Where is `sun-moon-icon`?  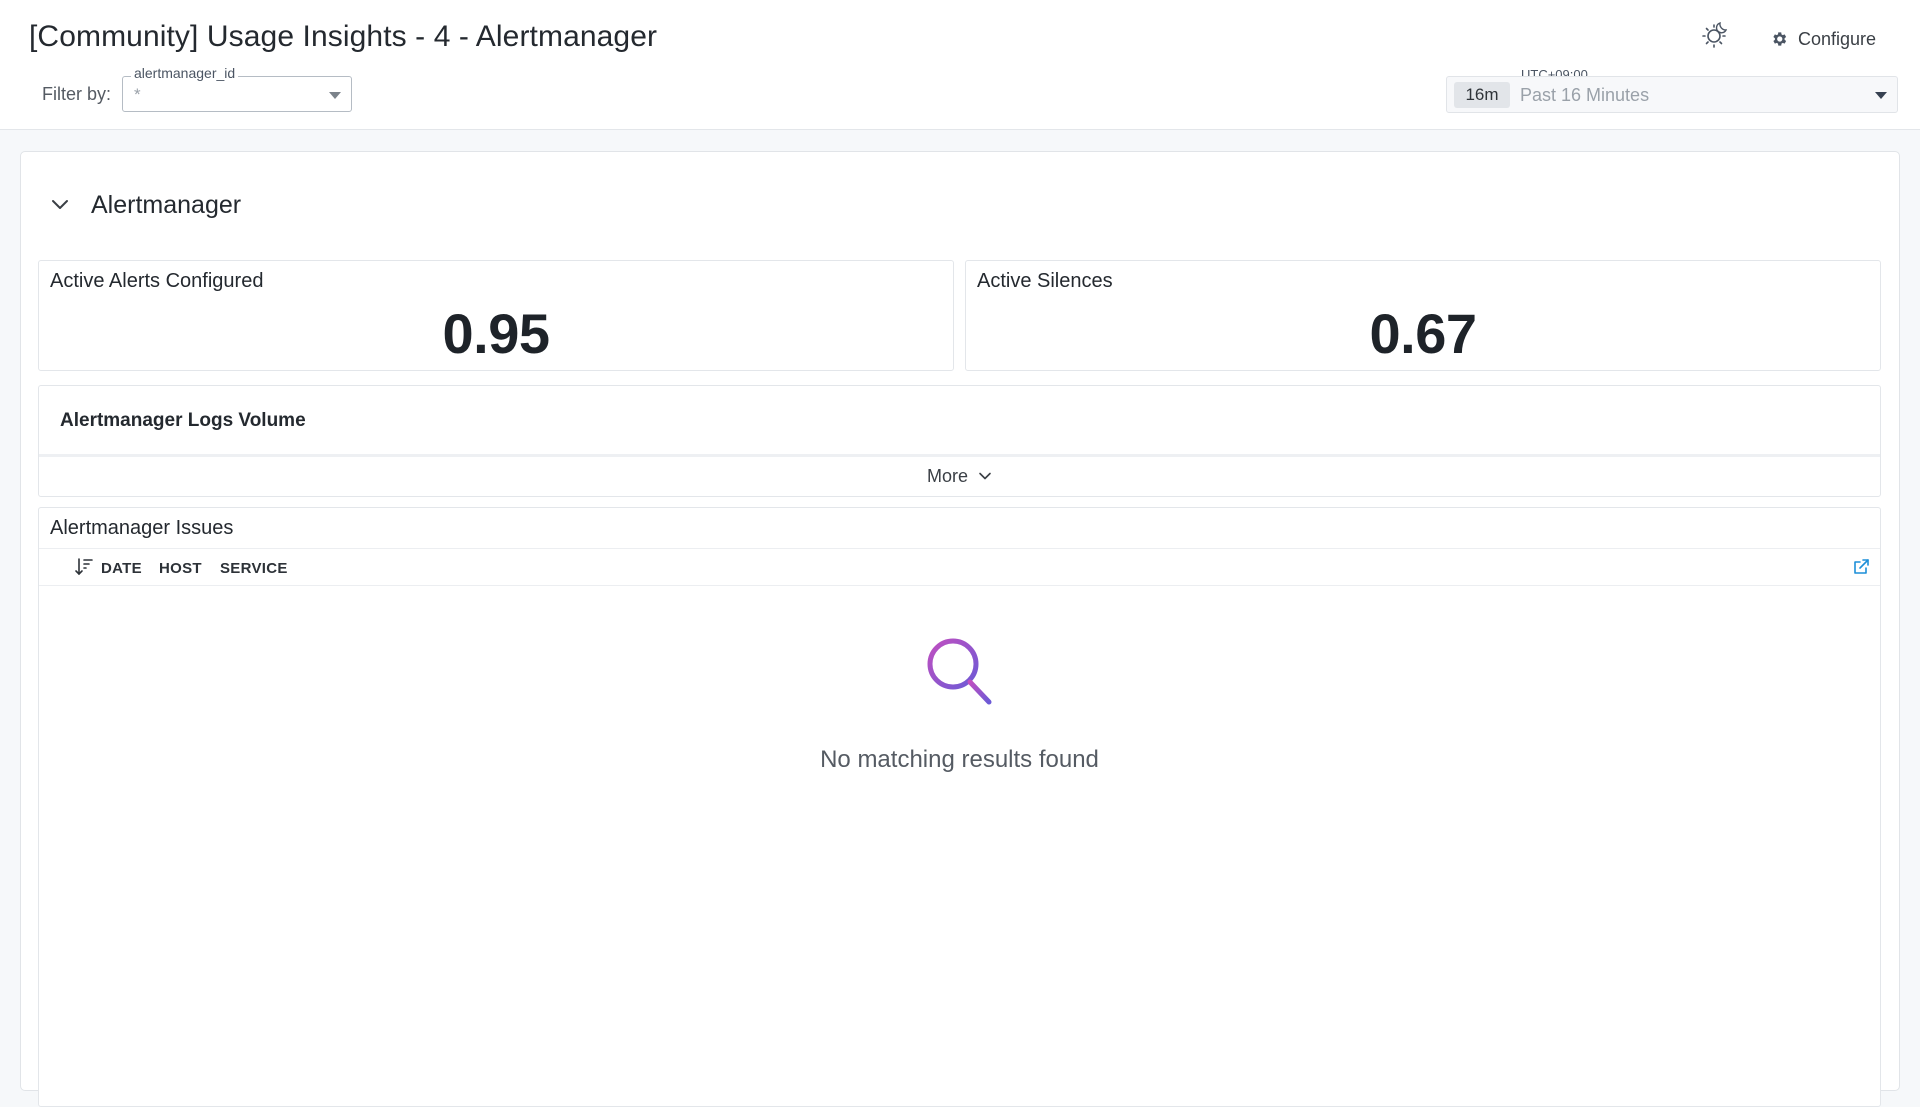
sun-moon-icon is located at coordinates (1715, 34).